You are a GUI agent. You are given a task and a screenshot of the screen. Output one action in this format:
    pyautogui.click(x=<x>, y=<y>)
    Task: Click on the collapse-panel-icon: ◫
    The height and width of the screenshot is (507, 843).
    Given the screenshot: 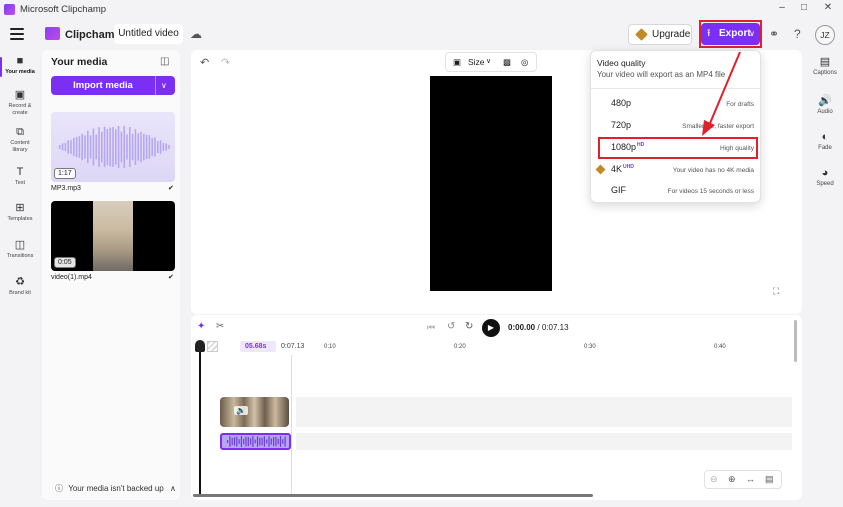 What is the action you would take?
    pyautogui.click(x=164, y=61)
    